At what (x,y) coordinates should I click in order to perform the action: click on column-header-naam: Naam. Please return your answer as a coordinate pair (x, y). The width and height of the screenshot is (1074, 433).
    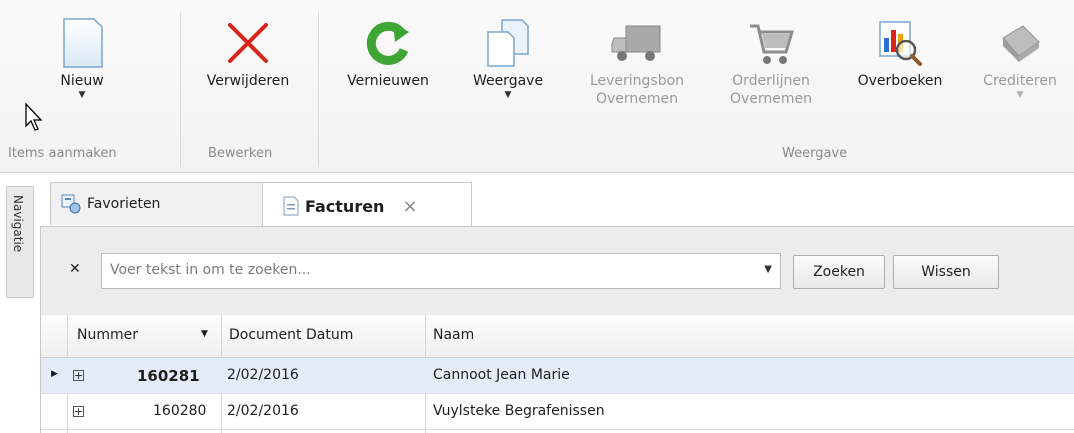
    Looking at the image, I should click on (453, 335).